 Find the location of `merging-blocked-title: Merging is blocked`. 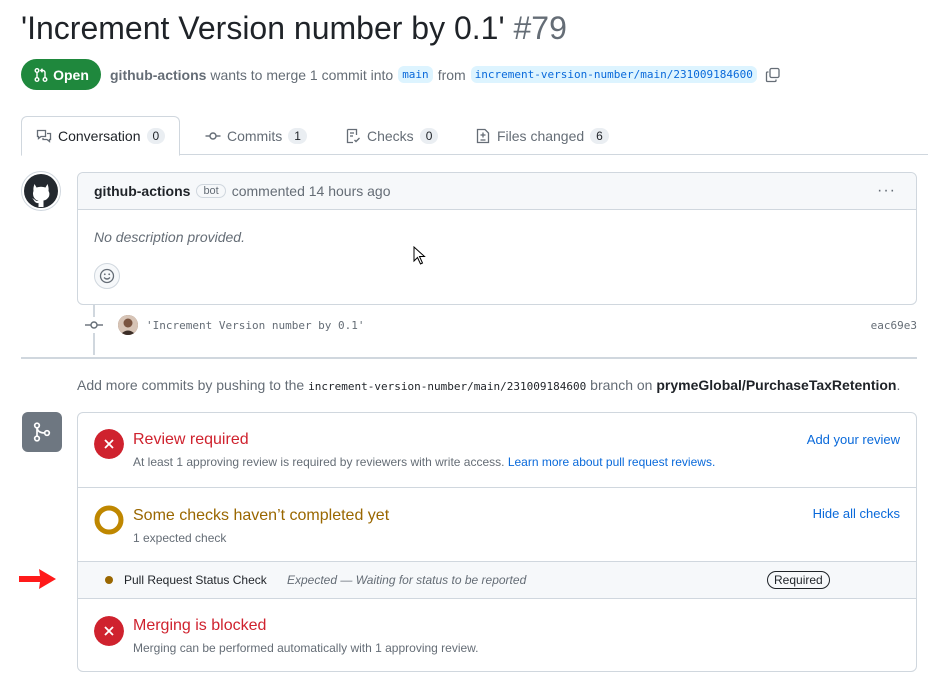

merging-blocked-title: Merging is blocked is located at coordinates (200, 625).